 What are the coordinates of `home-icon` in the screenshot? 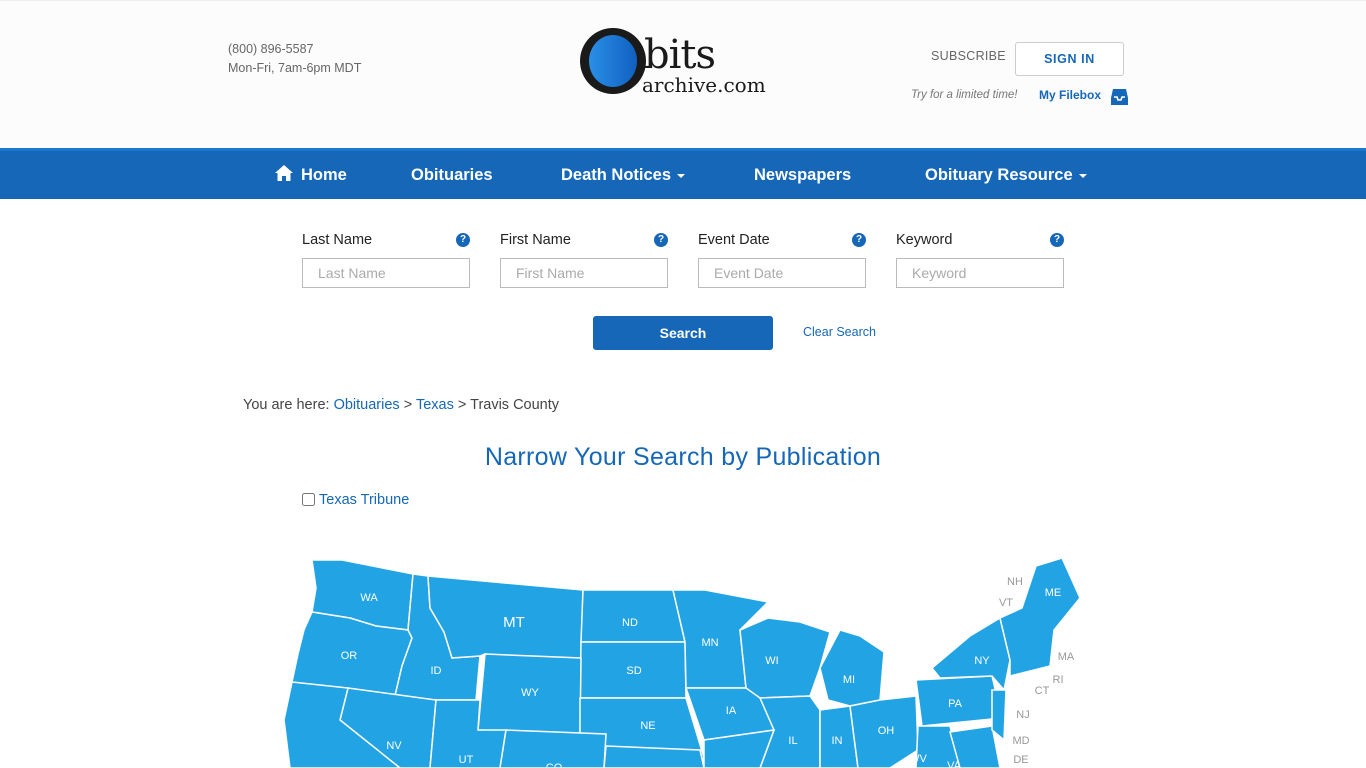 It's located at (284, 173).